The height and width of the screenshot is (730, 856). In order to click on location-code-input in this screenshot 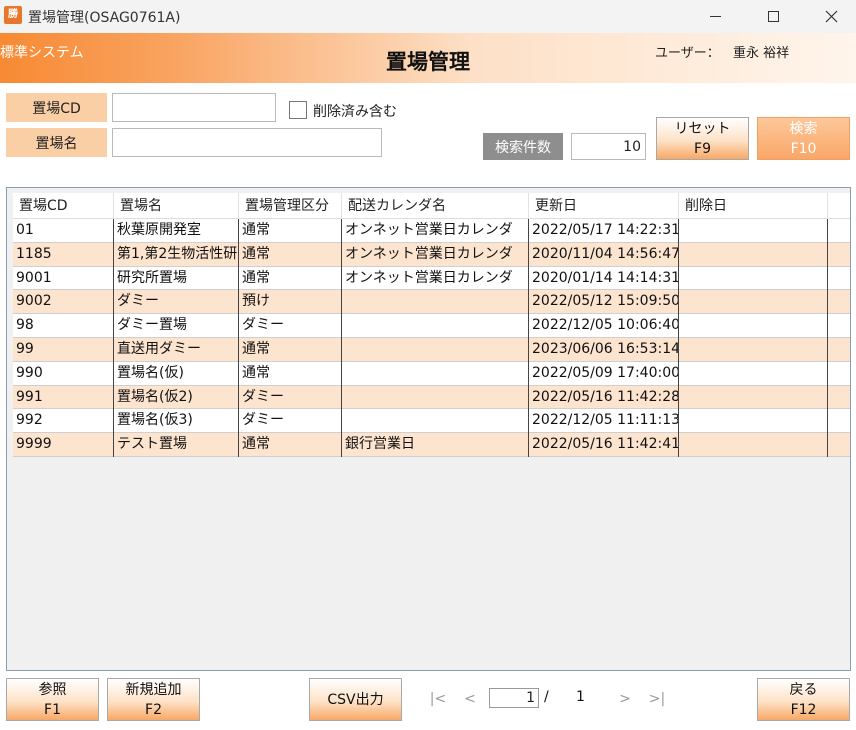, I will do `click(194, 107)`.